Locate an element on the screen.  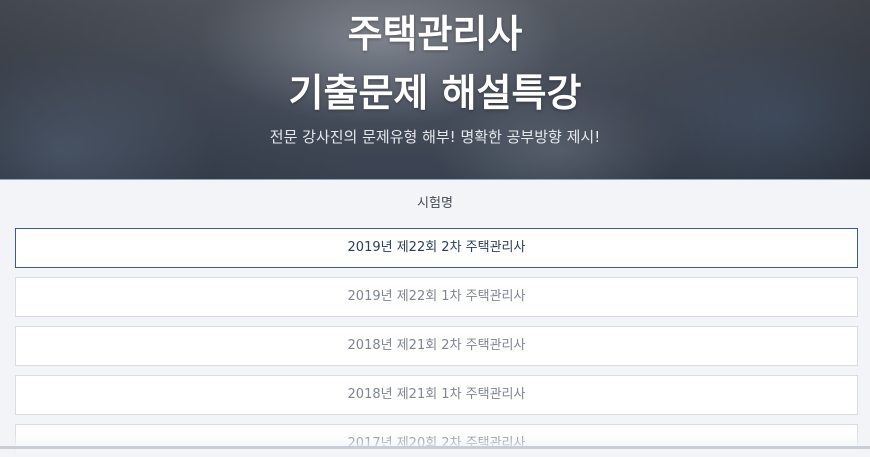
hero-title-line1: 주택관리사 is located at coordinates (435, 34).